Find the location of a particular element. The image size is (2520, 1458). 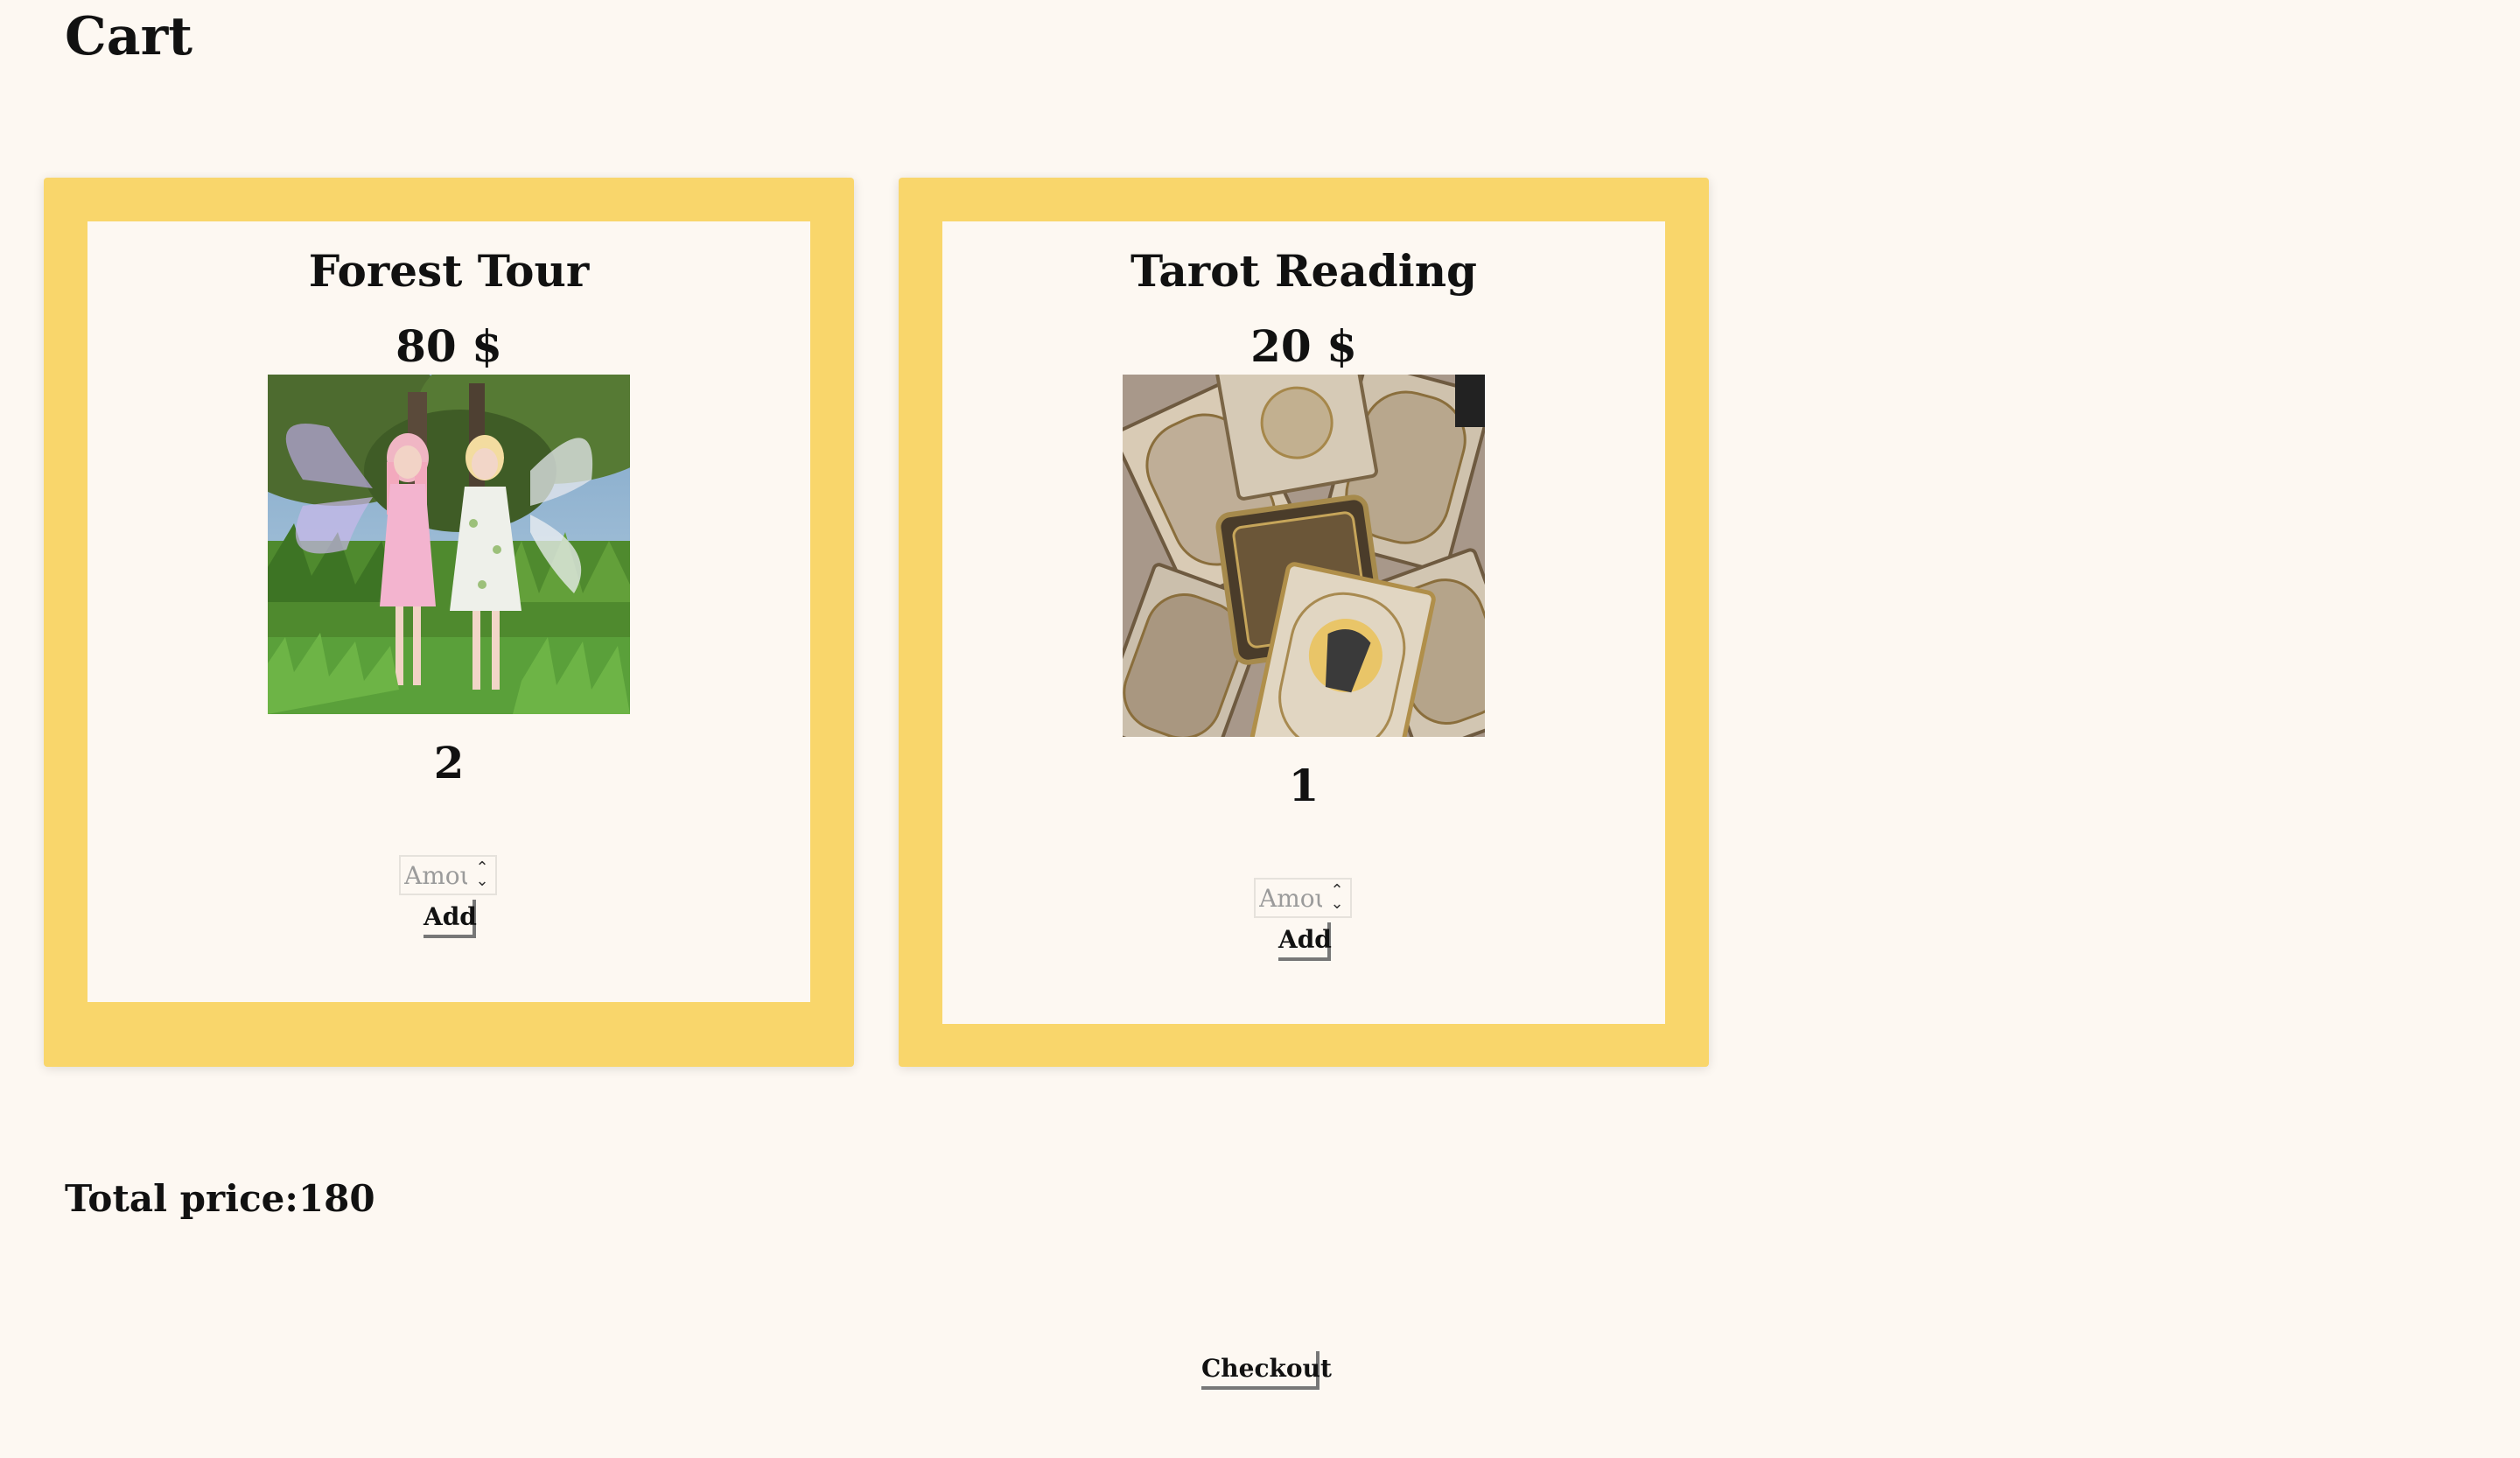

product-price: 20 $ is located at coordinates (1303, 346).